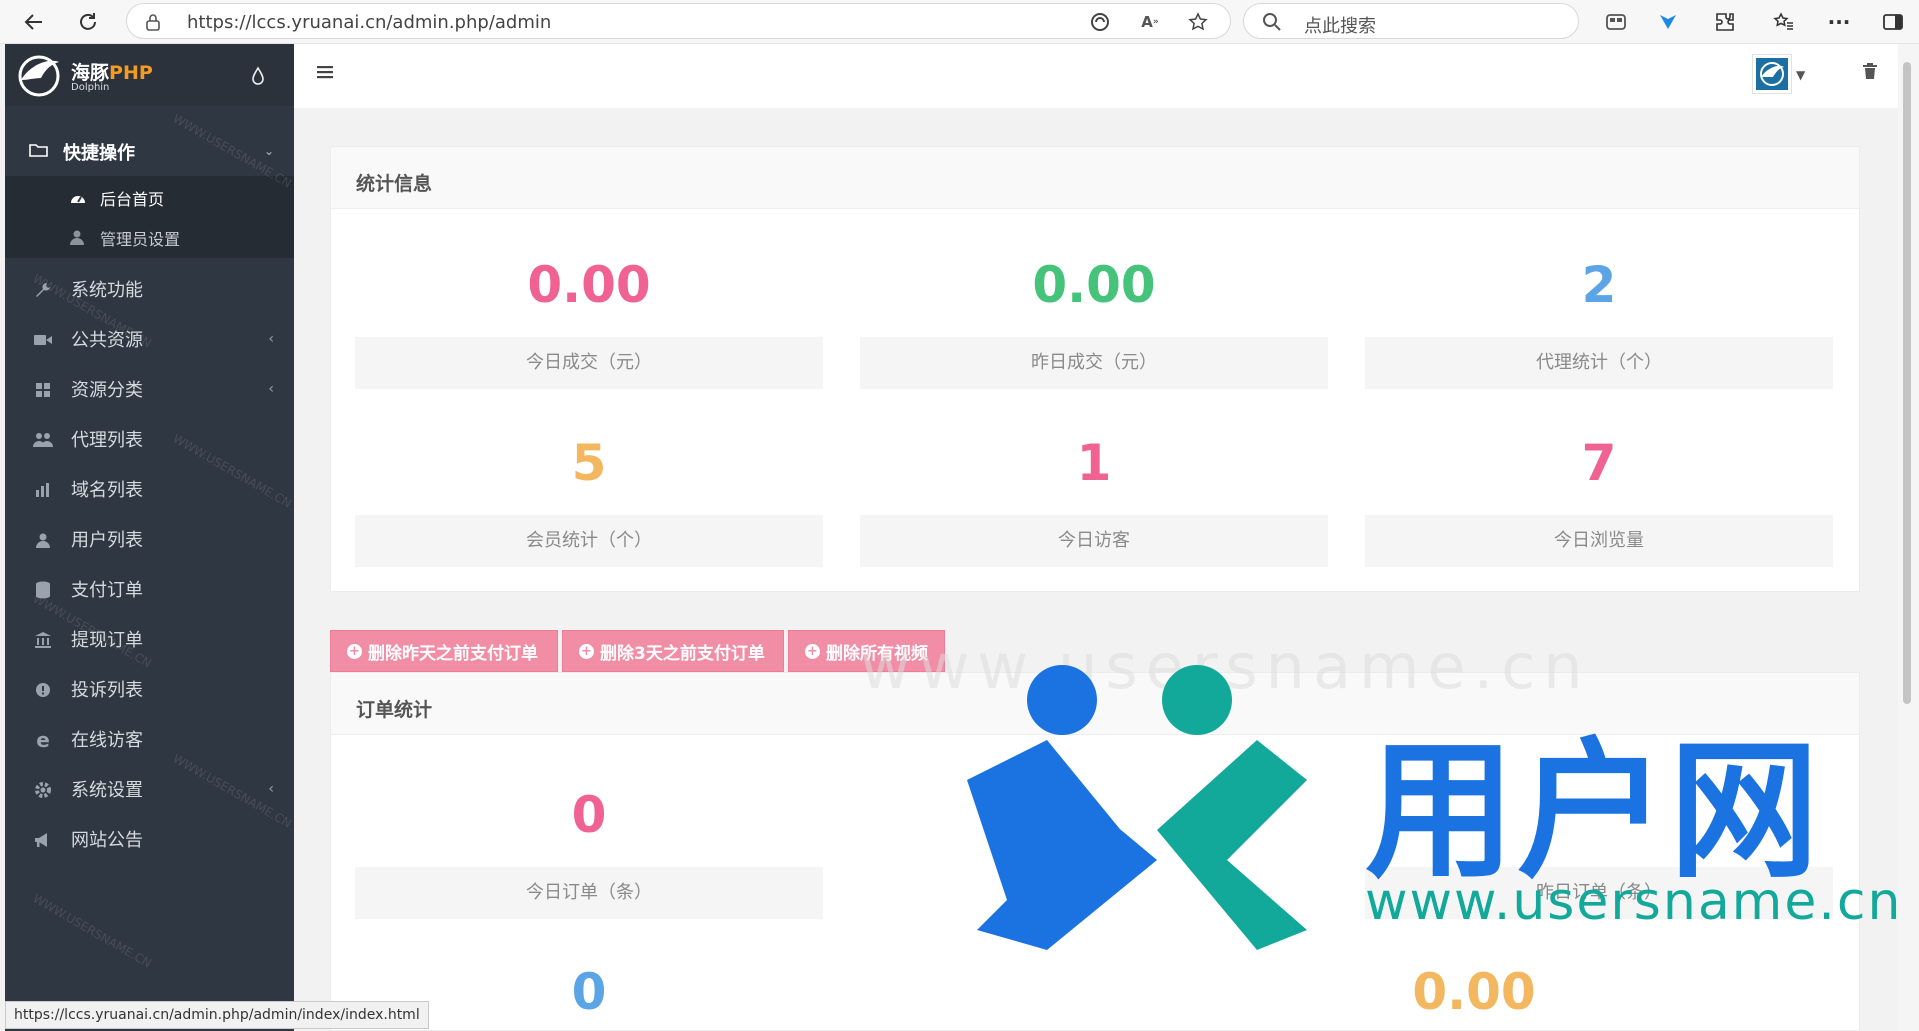 The image size is (1919, 1031). Describe the element at coordinates (43, 840) in the screenshot. I see `bullhorn-icon` at that location.